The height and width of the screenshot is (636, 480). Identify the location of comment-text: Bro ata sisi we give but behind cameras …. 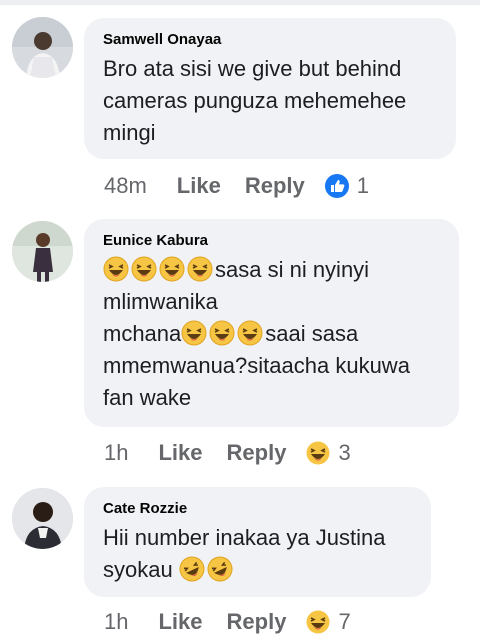
(255, 100).